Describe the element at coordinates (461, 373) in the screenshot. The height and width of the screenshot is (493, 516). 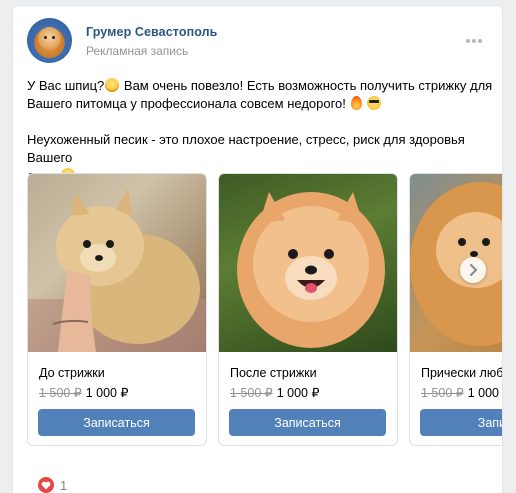
I see `card-title: Прически любо` at that location.